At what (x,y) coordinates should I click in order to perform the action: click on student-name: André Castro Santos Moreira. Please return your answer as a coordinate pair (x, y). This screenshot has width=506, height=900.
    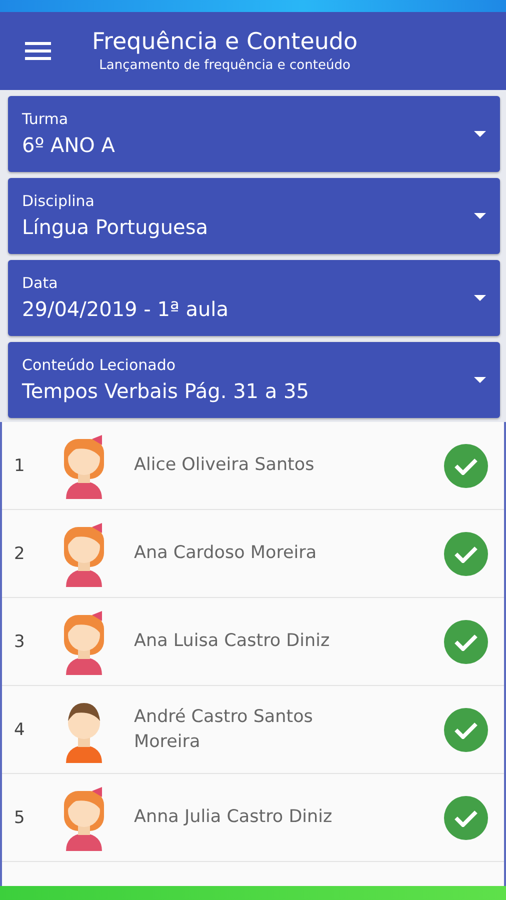
    Looking at the image, I should click on (224, 730).